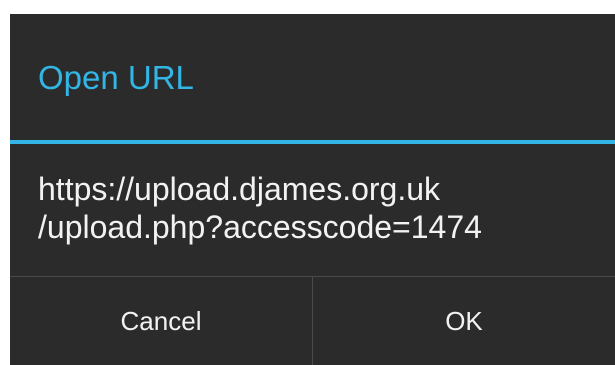  What do you see at coordinates (260, 227) in the screenshot?
I see `url-line-2: /upload.php?accesscode=1474` at bounding box center [260, 227].